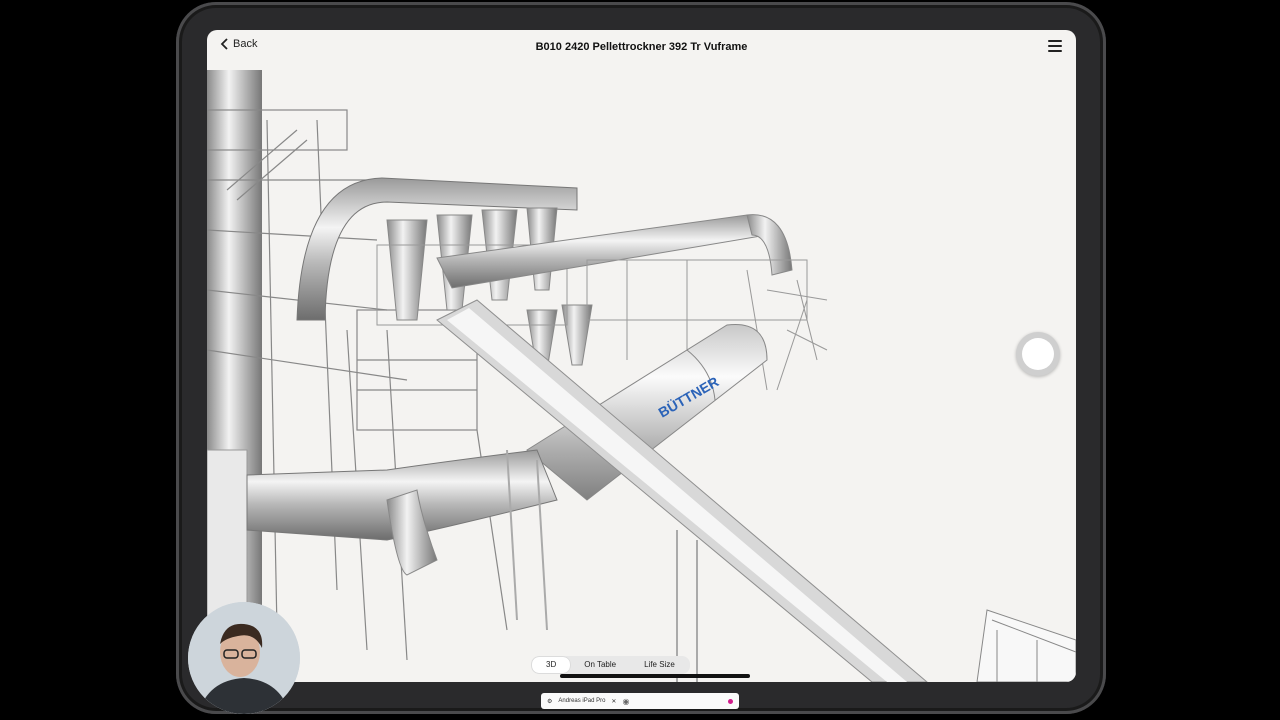 This screenshot has width=1280, height=720. I want to click on view-mode-life-size: Life Size, so click(659, 665).